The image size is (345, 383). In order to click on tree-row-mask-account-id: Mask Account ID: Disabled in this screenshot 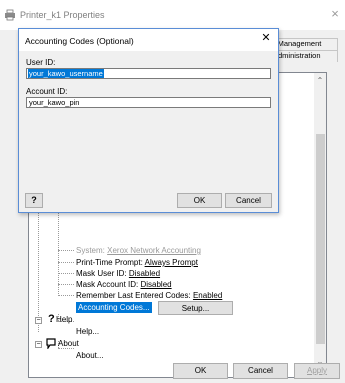, I will do `click(124, 284)`.